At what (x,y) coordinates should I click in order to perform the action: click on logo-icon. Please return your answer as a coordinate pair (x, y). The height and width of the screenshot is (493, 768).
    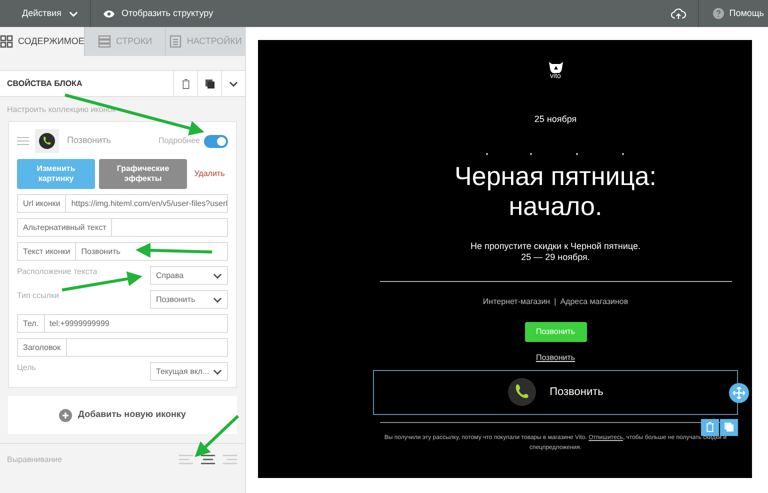
    Looking at the image, I should click on (555, 67).